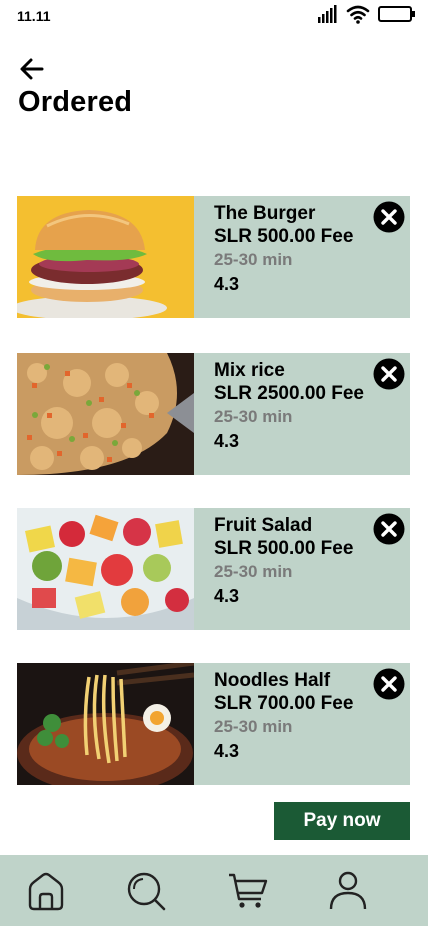 The image size is (428, 926). I want to click on back-button, so click(32, 69).